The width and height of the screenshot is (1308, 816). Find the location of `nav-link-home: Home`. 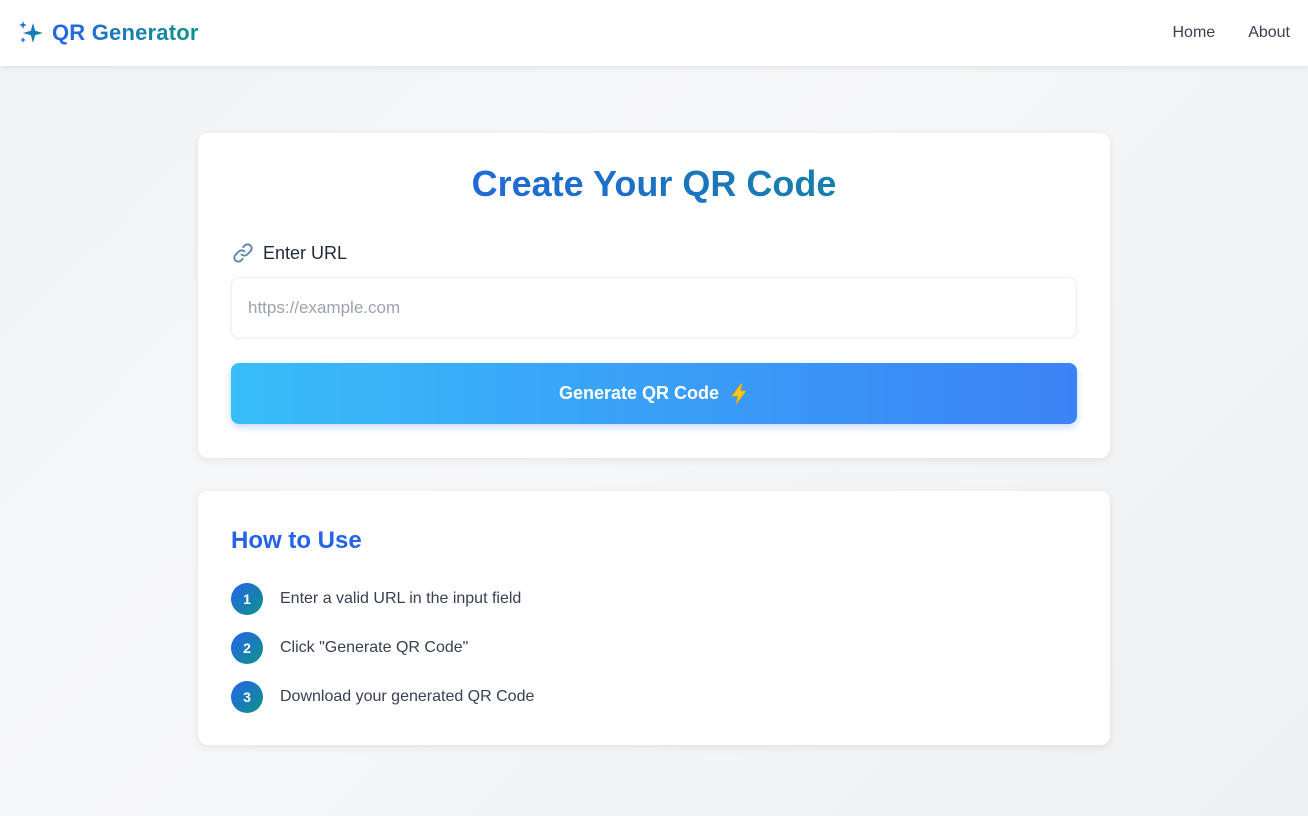

nav-link-home: Home is located at coordinates (1194, 33).